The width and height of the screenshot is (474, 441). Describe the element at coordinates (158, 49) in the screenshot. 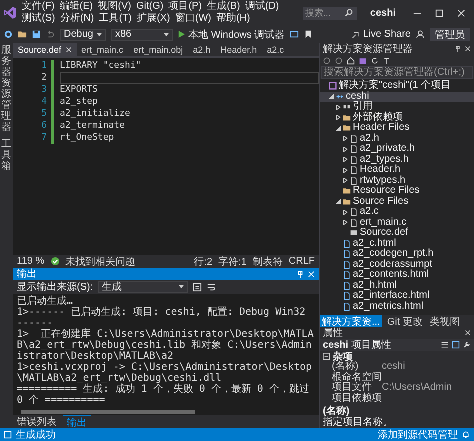

I see `document-tab: ert_main.obj` at that location.